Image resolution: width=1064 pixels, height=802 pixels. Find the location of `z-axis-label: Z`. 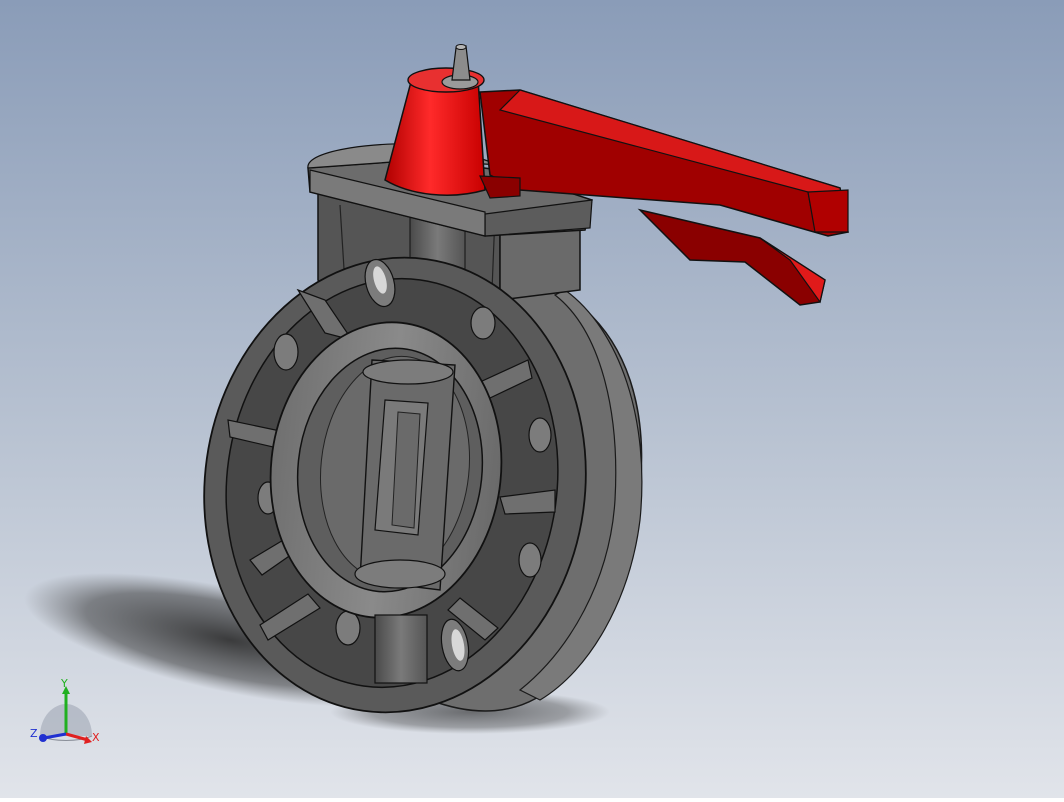

z-axis-label: Z is located at coordinates (34, 733).